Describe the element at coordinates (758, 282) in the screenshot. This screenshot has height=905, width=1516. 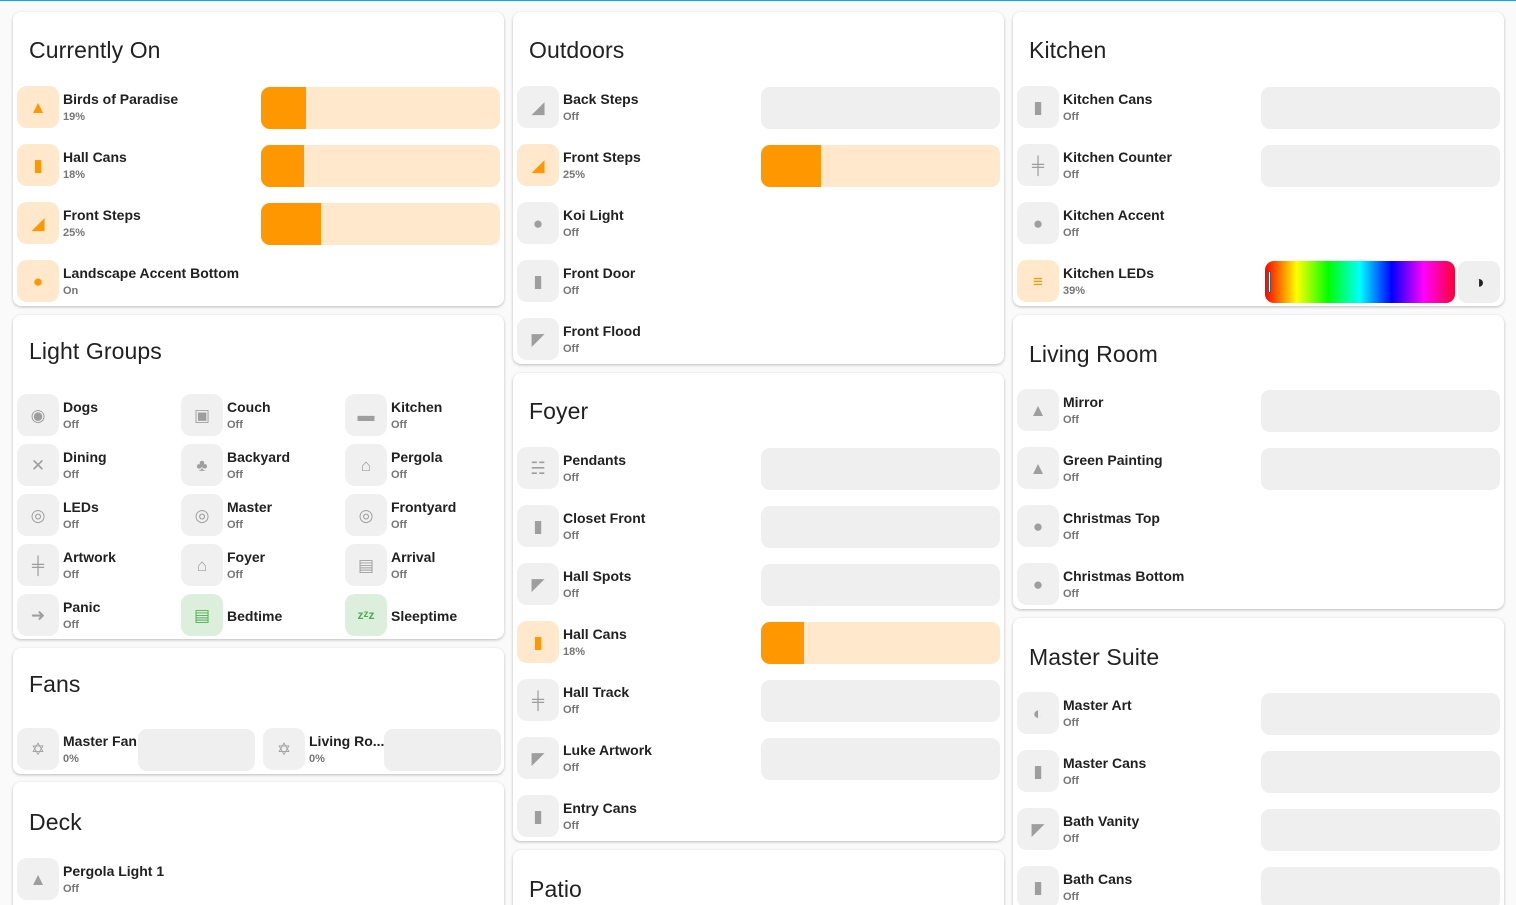
I see `outdoors-row: ▮ Front Door Off` at that location.